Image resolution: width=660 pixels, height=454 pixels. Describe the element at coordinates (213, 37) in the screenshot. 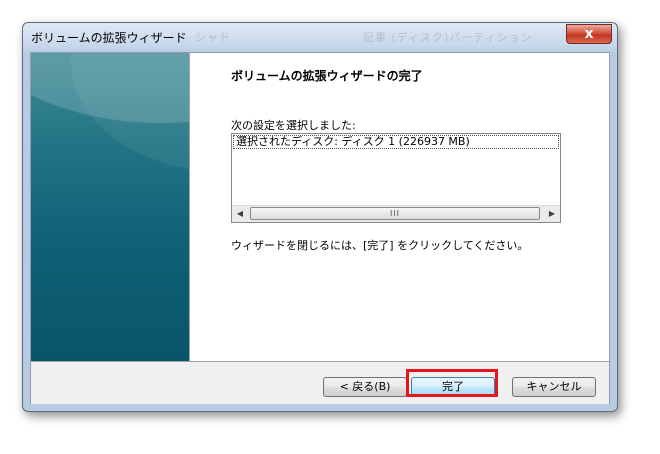

I see `background-title-text: シャド` at that location.